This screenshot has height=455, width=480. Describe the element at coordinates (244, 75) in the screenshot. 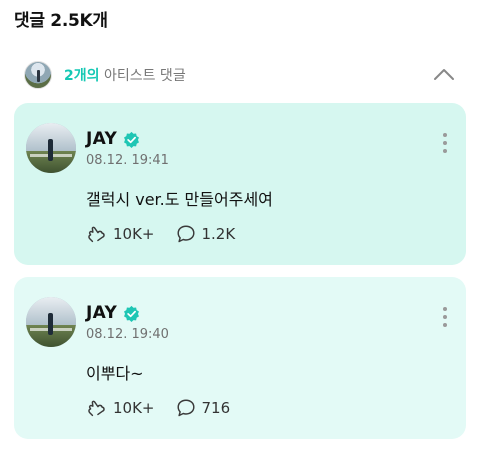

I see `artist-comments-toggle: 2개의 아티스트 댓글` at that location.